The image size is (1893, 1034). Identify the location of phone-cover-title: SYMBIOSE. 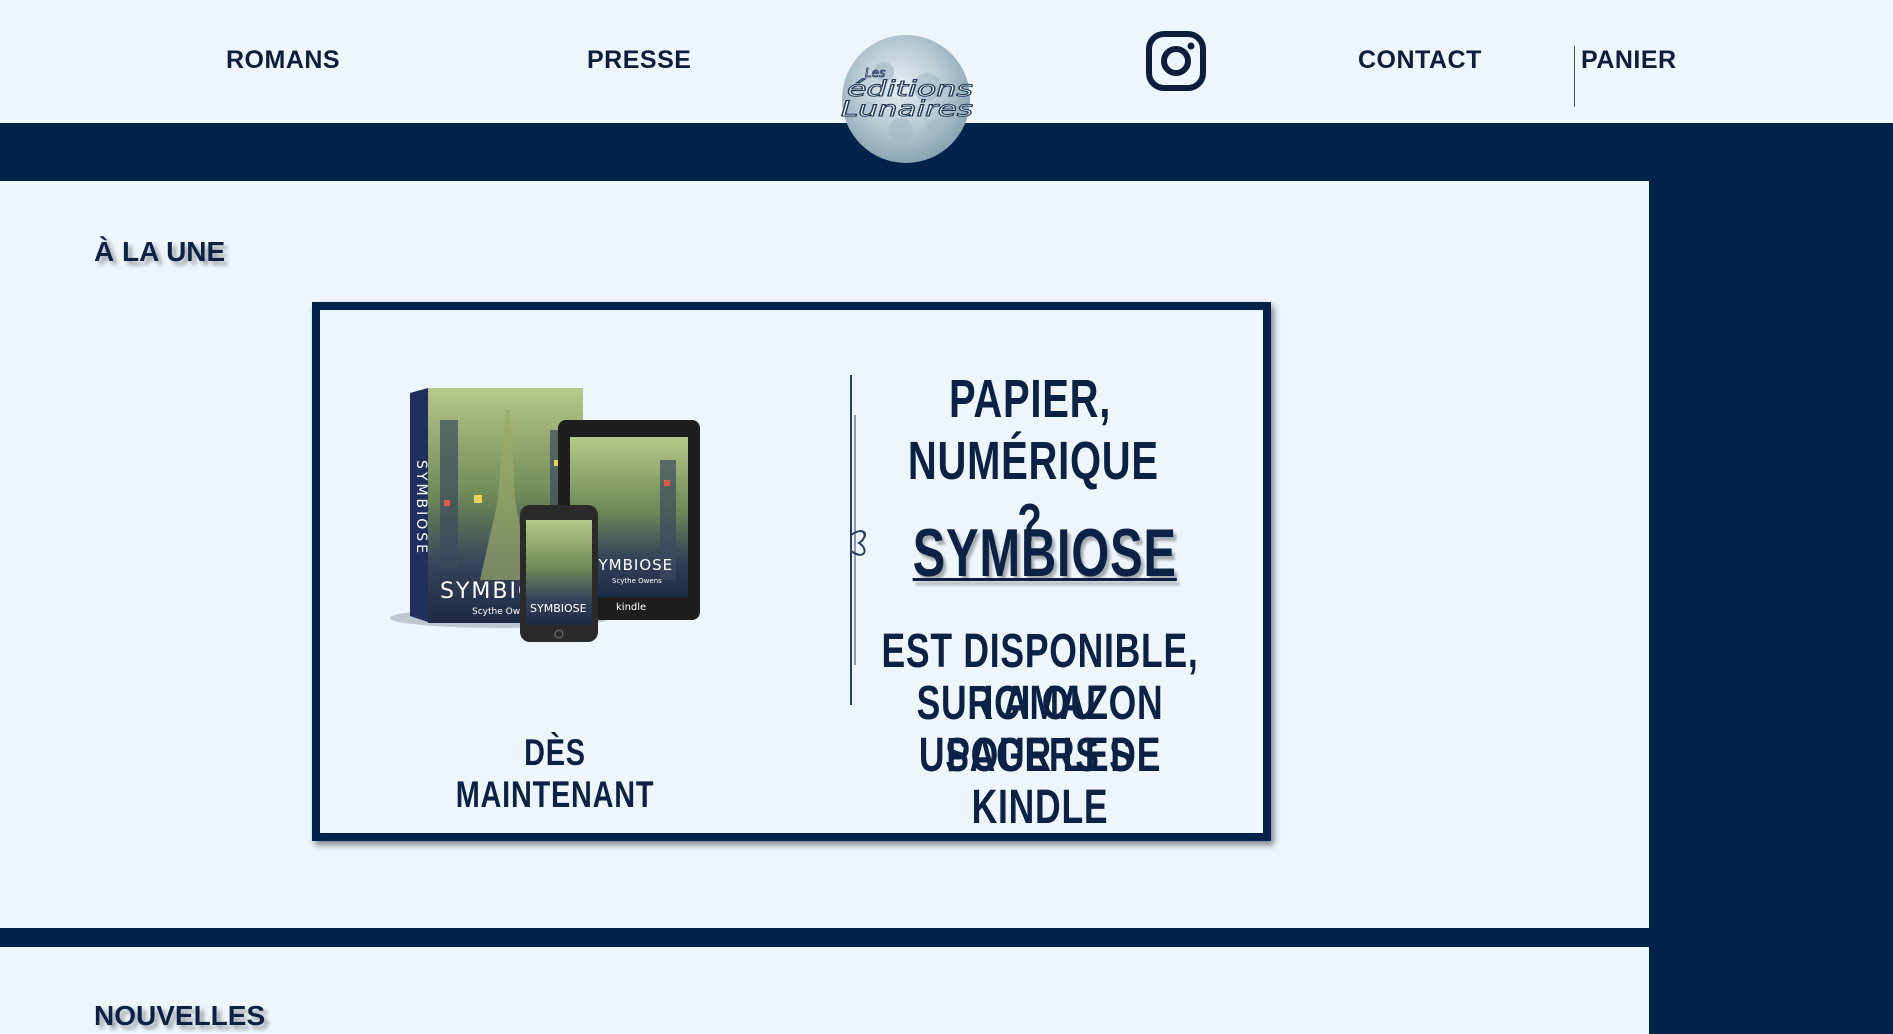
(558, 608).